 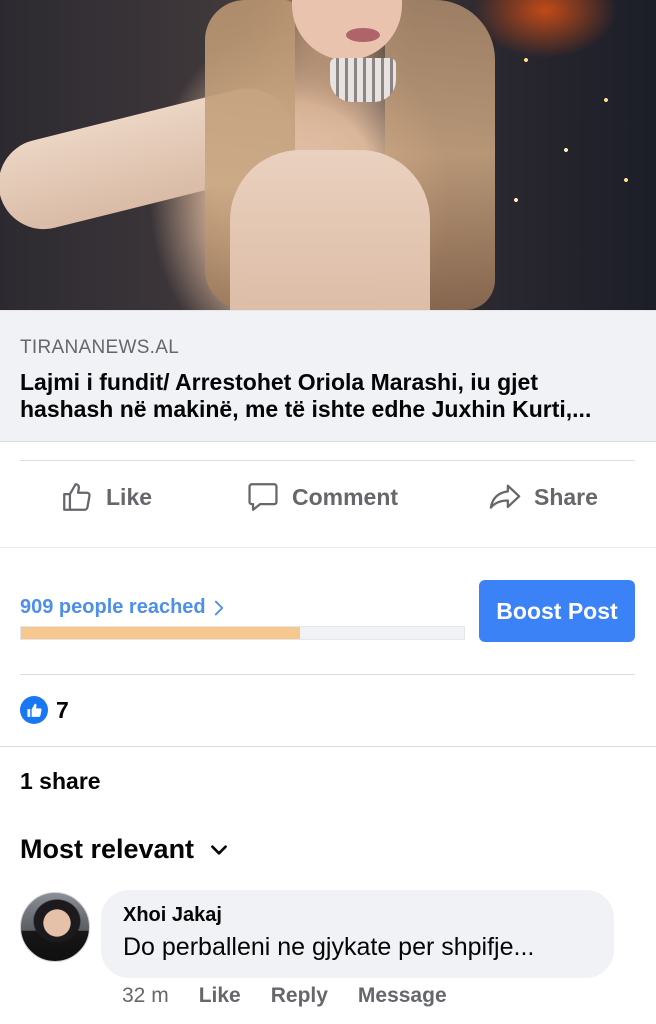 What do you see at coordinates (505, 496) in the screenshot?
I see `share-arrow-icon` at bounding box center [505, 496].